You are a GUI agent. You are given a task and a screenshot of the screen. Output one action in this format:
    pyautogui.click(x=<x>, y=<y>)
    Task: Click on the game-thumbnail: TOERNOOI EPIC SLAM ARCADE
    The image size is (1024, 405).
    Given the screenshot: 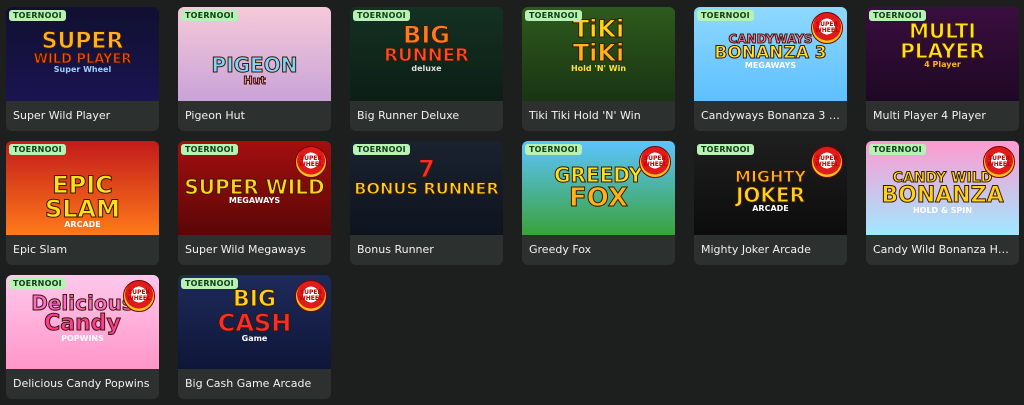 What is the action you would take?
    pyautogui.click(x=82, y=188)
    